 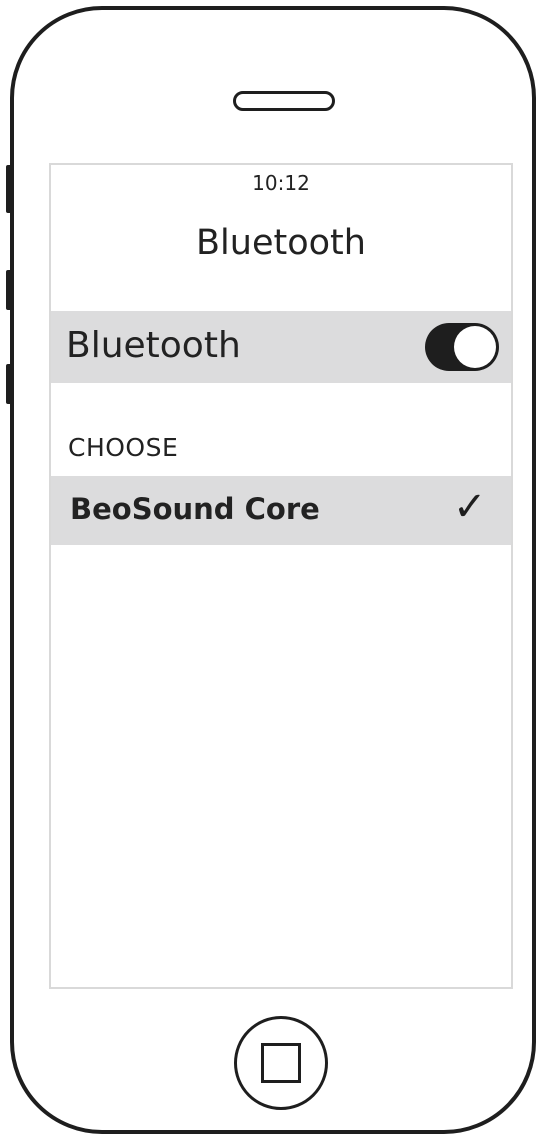 What do you see at coordinates (281, 347) in the screenshot?
I see `bluetooth-toggle-row: Bluetooth` at bounding box center [281, 347].